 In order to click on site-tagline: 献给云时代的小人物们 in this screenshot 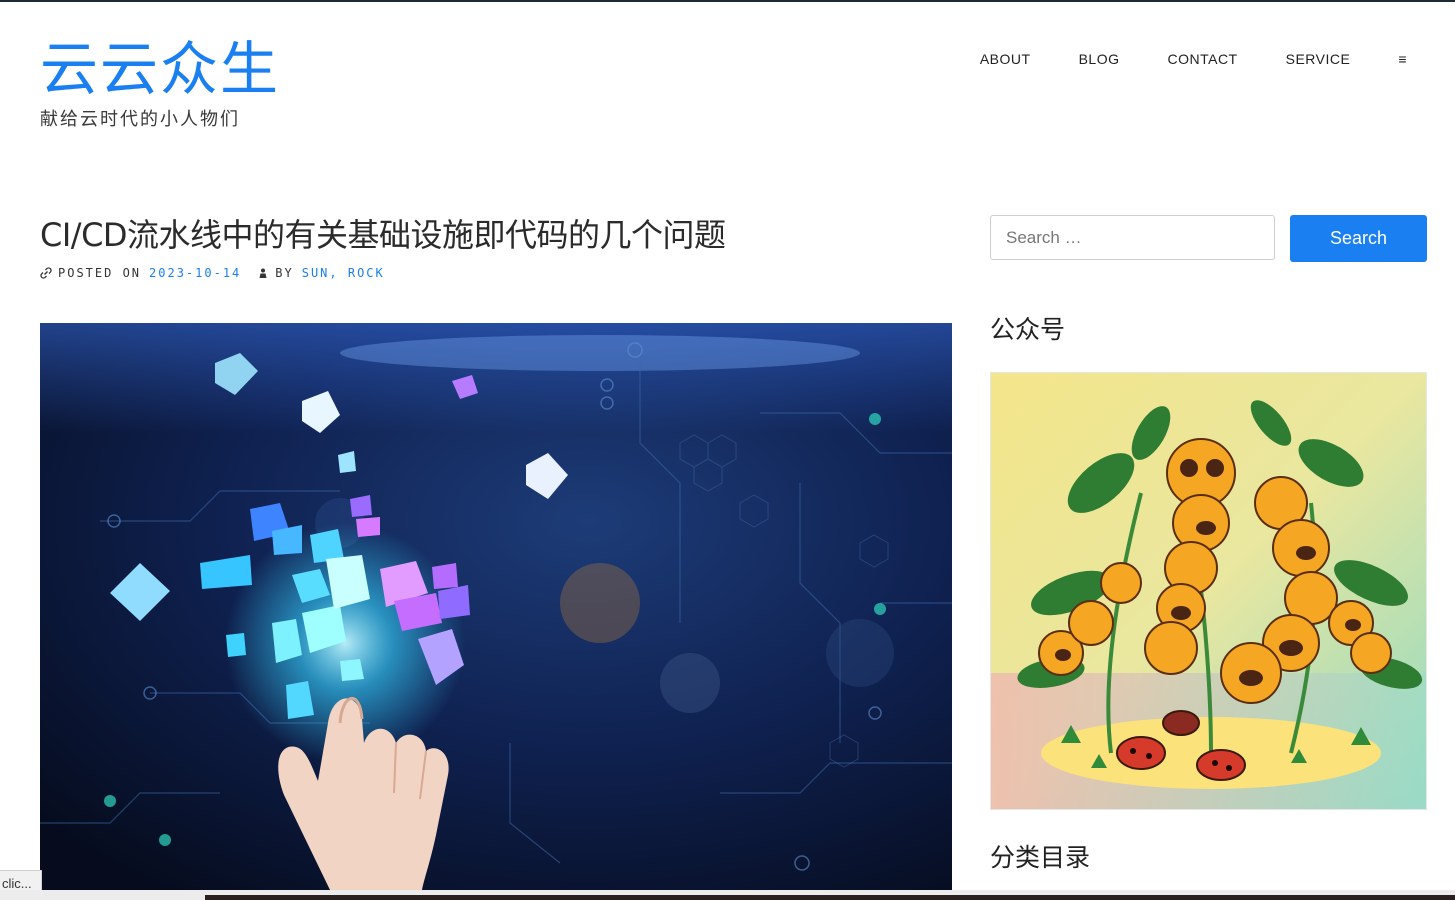, I will do `click(140, 119)`.